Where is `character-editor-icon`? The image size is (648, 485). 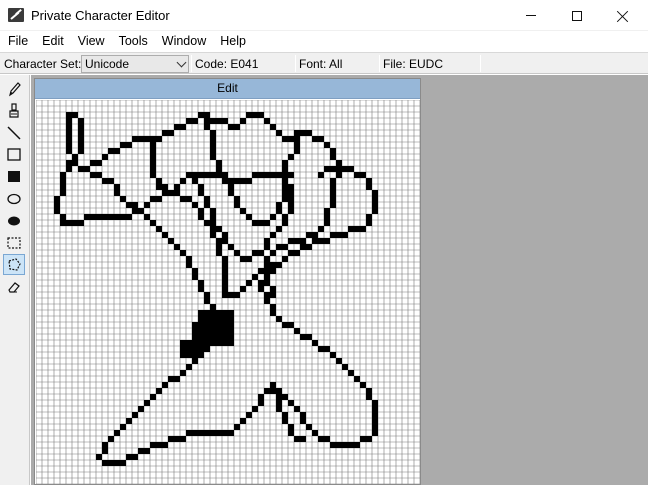 character-editor-icon is located at coordinates (16, 15).